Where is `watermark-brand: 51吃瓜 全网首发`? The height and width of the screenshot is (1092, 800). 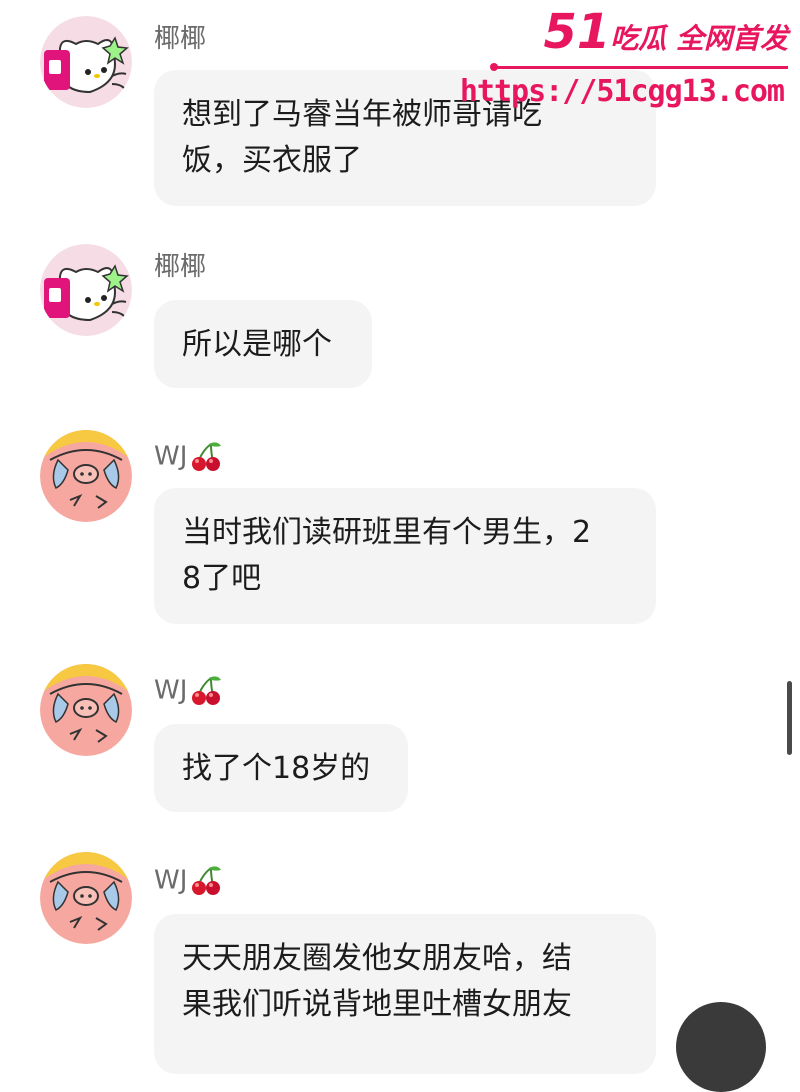
watermark-brand: 51吃瓜 全网首发 is located at coordinates (665, 34).